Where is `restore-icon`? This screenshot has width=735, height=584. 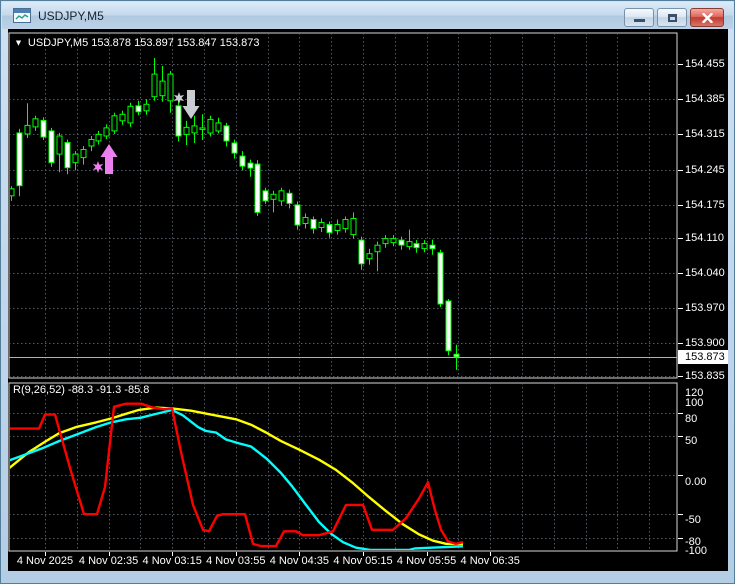 restore-icon is located at coordinates (672, 17).